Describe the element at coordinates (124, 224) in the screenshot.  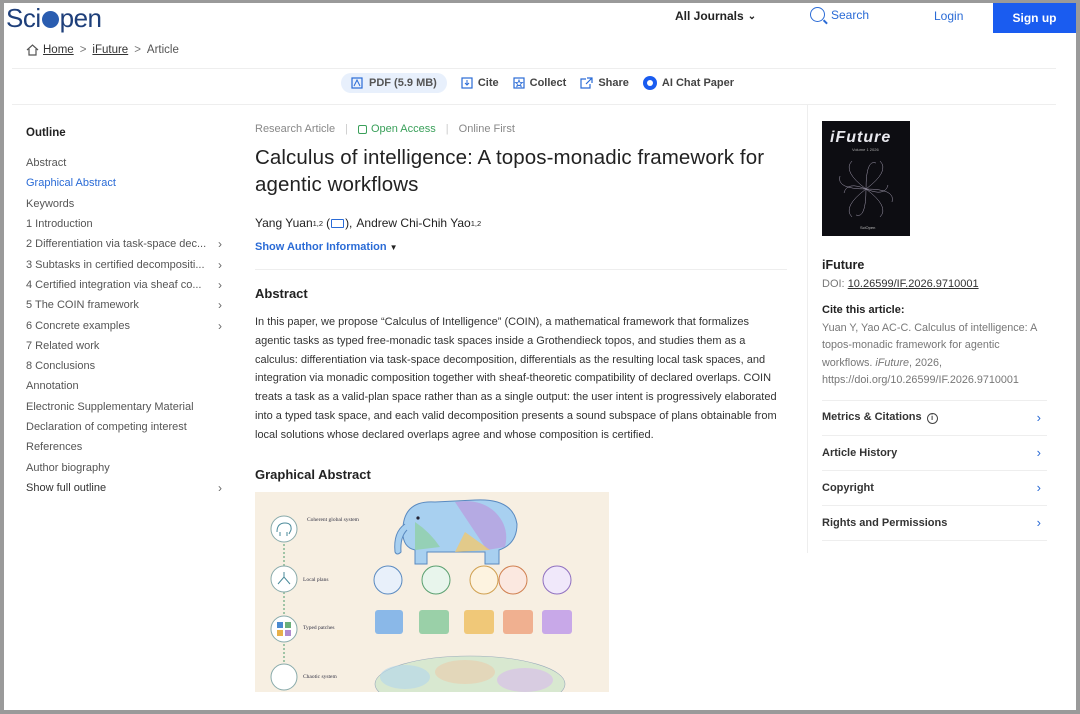
I see `outline-item: 1 Introduction` at that location.